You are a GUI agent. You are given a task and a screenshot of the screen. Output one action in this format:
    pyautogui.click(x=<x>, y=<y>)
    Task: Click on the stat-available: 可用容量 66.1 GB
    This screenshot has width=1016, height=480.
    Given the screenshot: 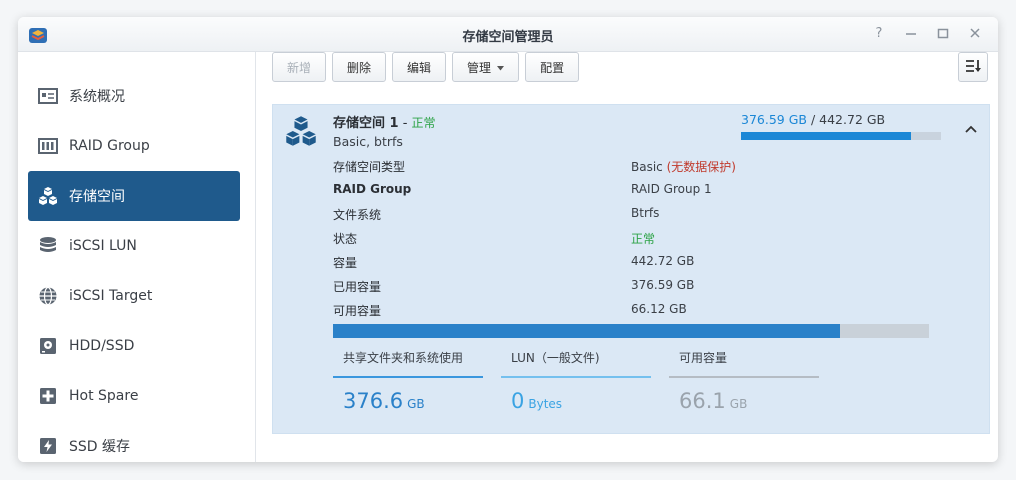 What is the action you would take?
    pyautogui.click(x=744, y=377)
    